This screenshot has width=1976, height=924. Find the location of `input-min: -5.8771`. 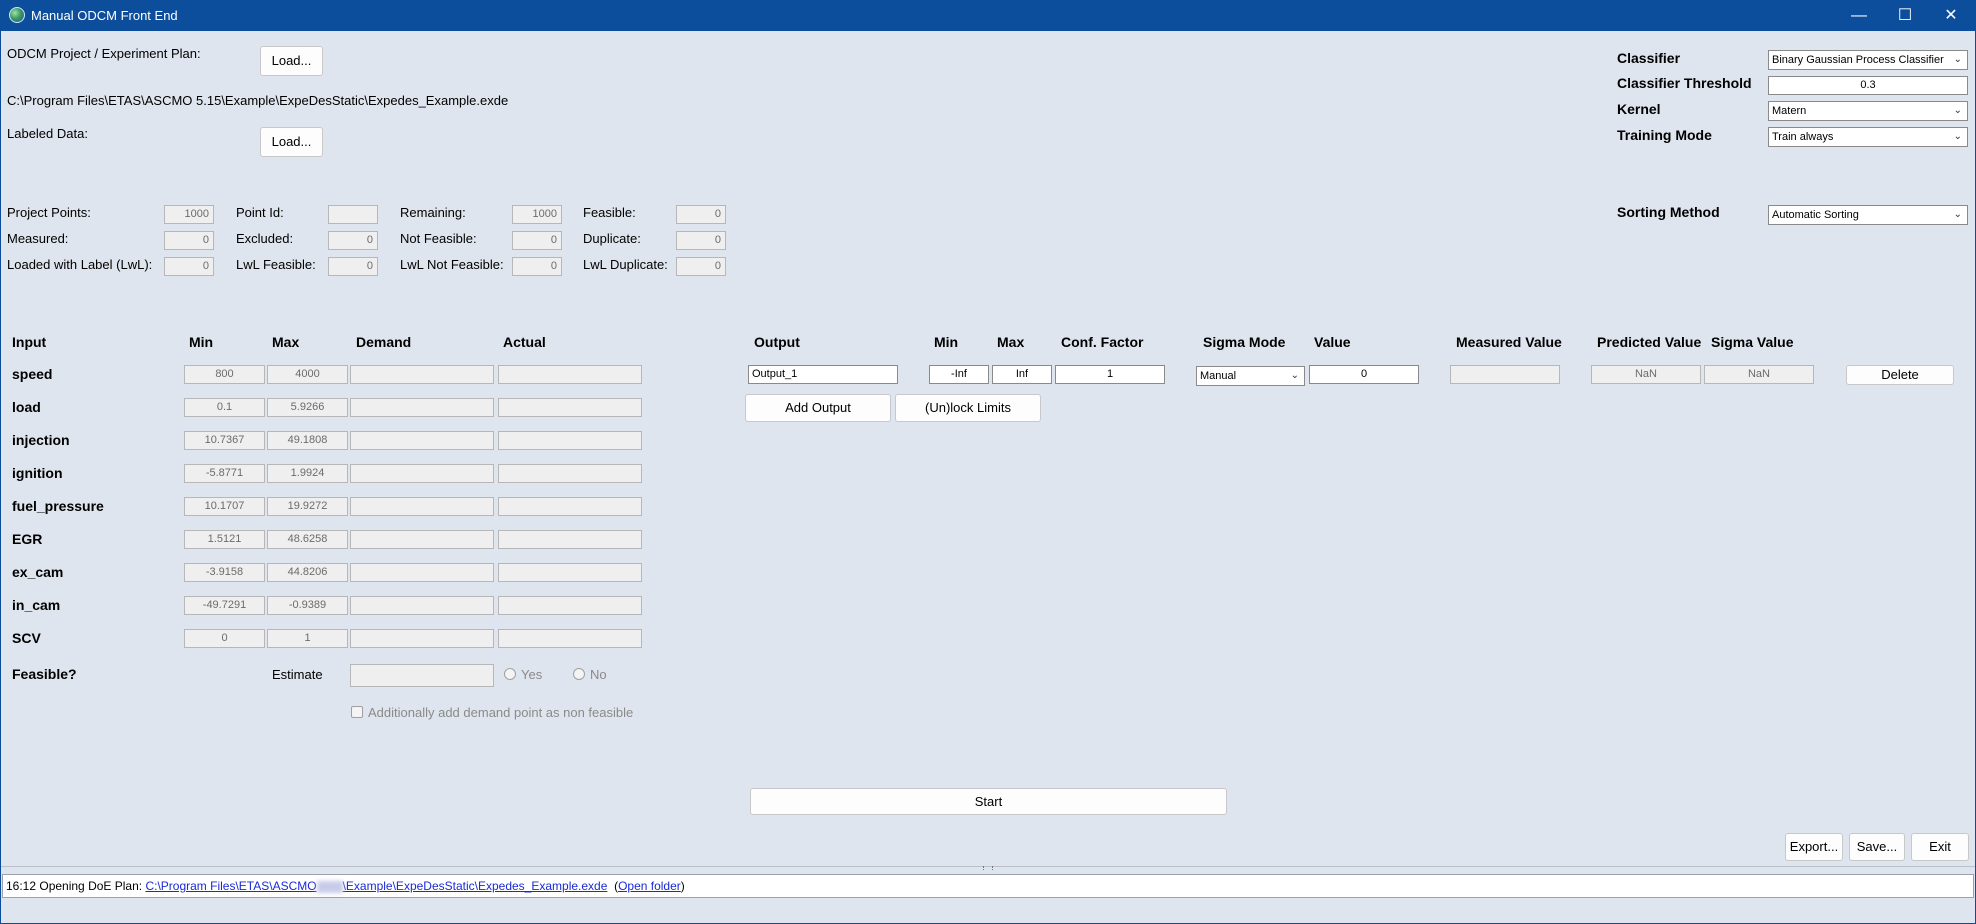

input-min: -5.8771 is located at coordinates (224, 473).